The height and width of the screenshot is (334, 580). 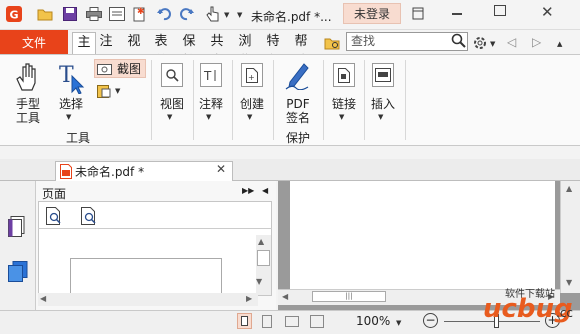 What do you see at coordinates (164, 14) in the screenshot?
I see `undo-icon` at bounding box center [164, 14].